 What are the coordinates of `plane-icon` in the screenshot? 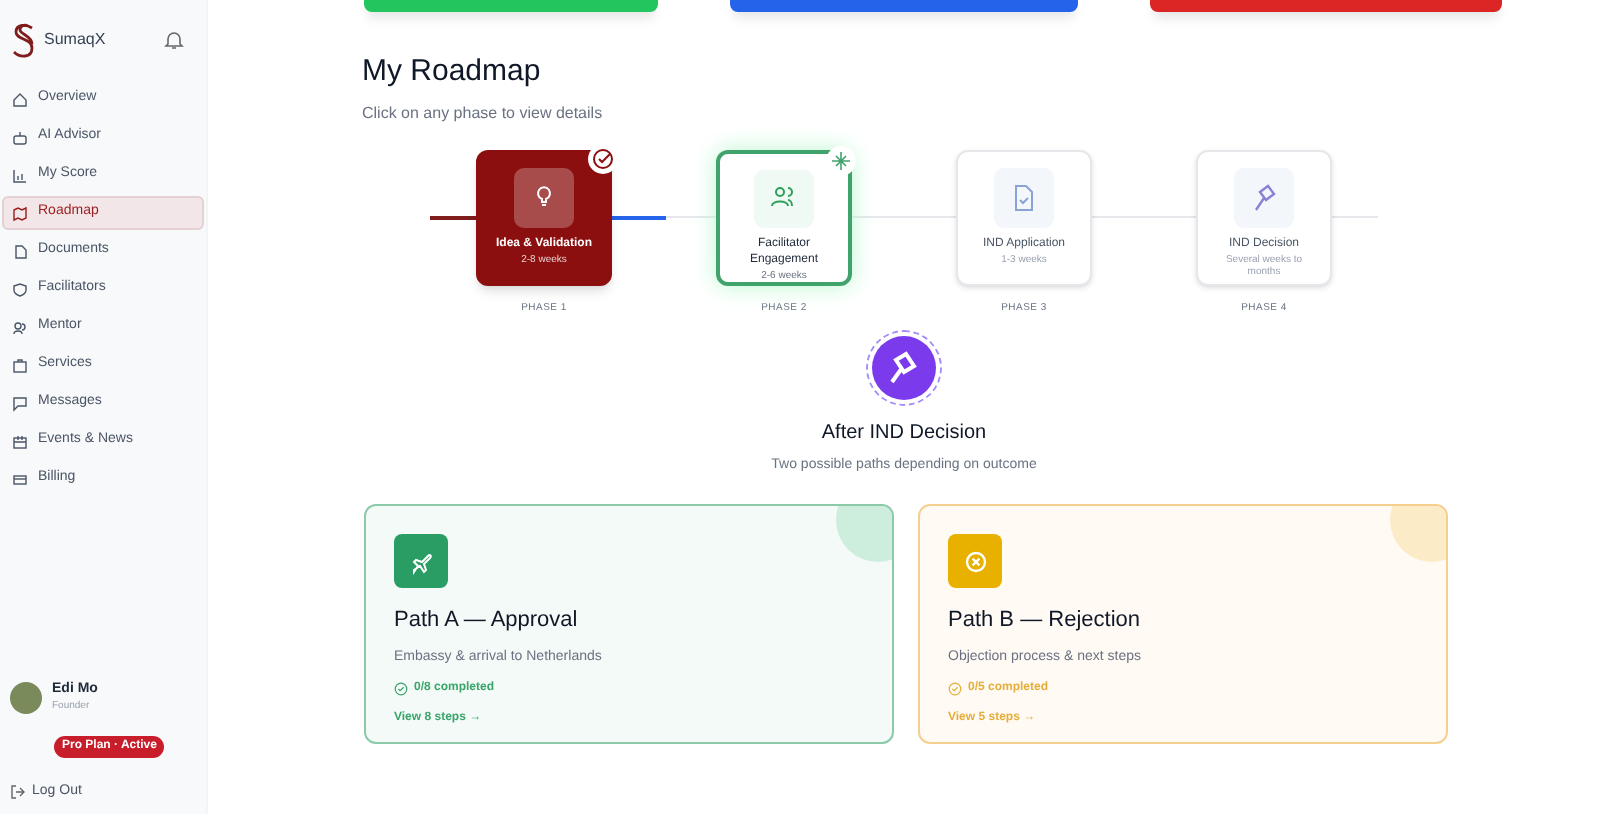 It's located at (421, 561).